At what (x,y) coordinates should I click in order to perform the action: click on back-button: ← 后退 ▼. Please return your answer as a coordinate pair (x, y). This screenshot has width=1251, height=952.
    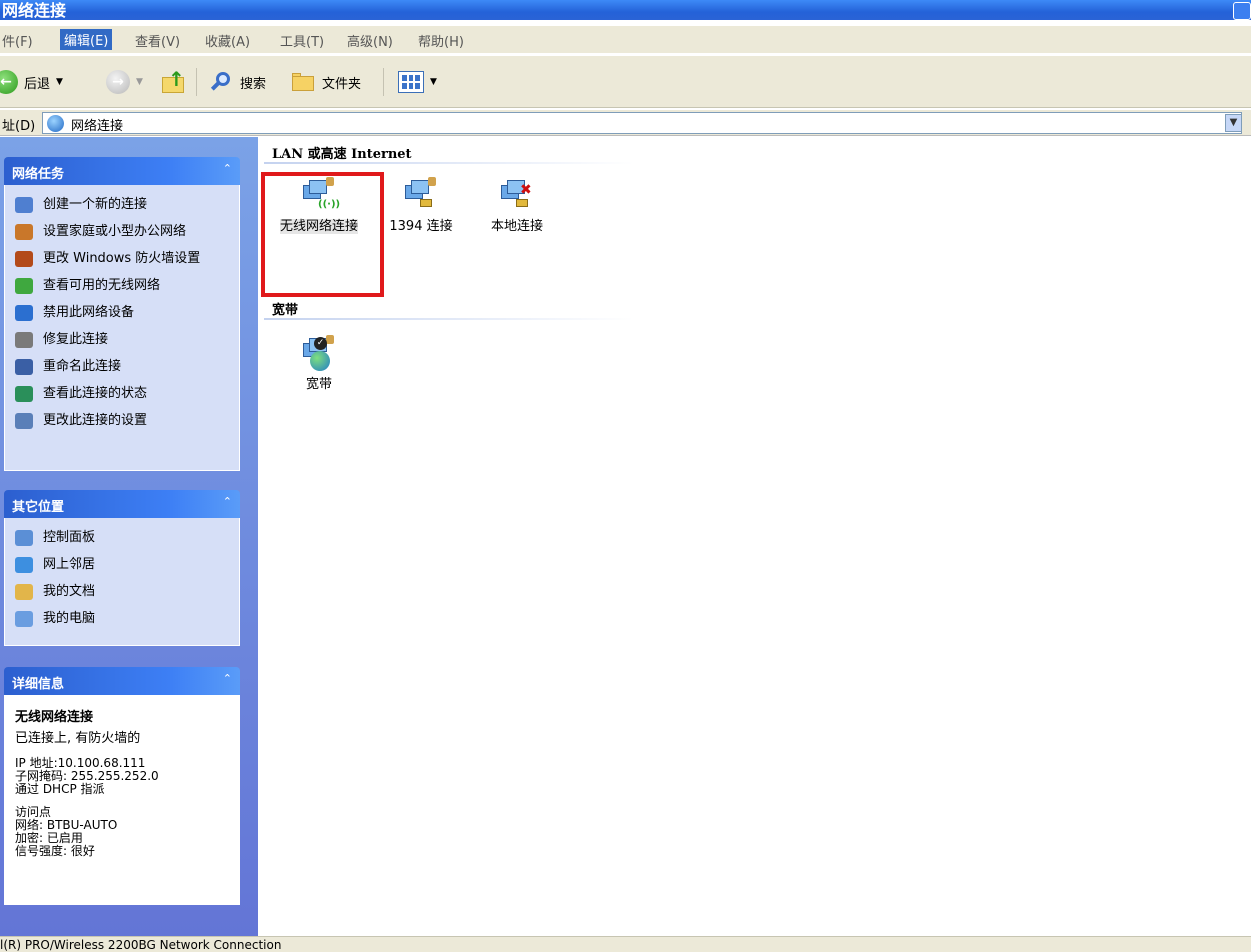
    Looking at the image, I should click on (31, 82).